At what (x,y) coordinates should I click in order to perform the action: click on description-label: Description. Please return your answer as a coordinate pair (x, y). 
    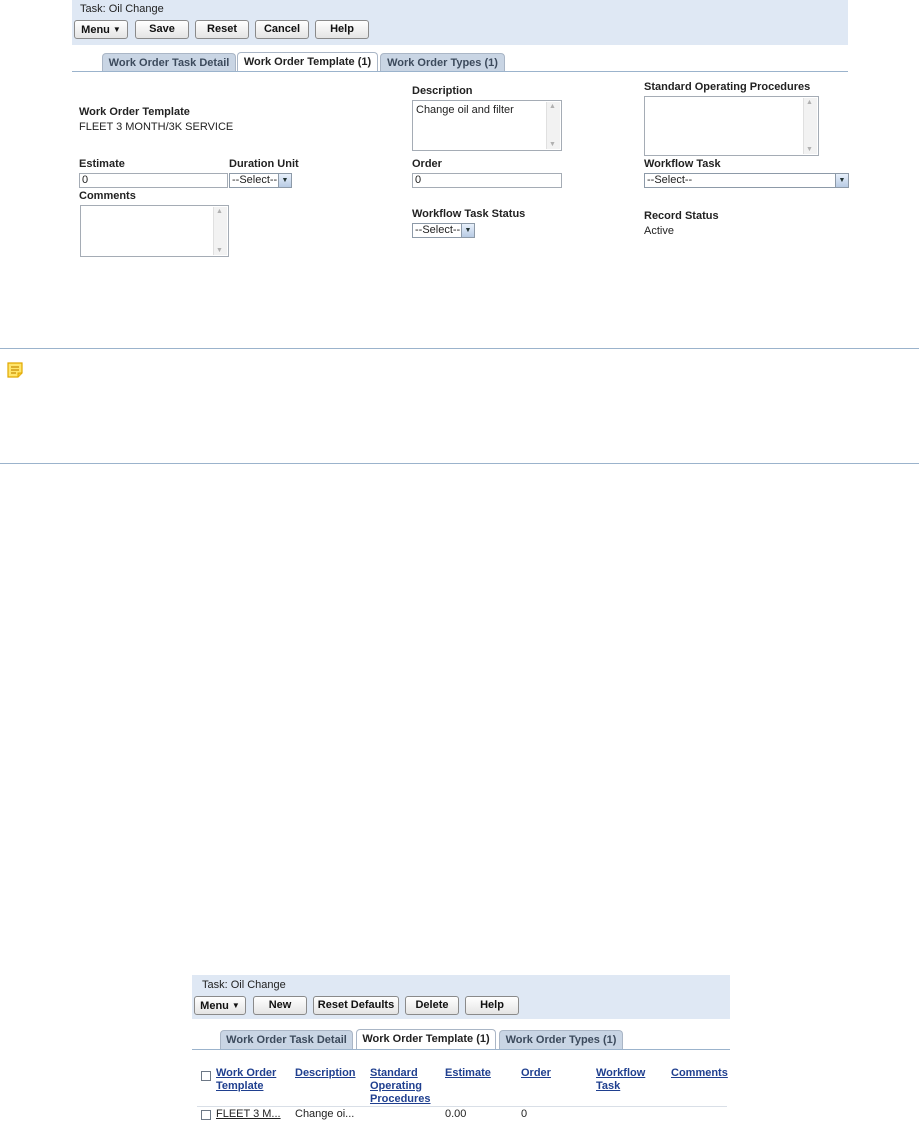
    Looking at the image, I should click on (442, 91).